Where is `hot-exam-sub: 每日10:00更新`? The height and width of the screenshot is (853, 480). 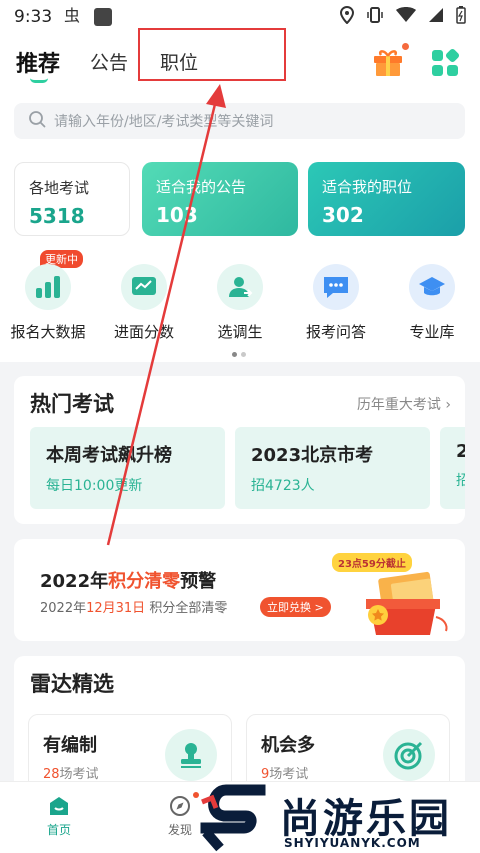 hot-exam-sub: 每日10:00更新 is located at coordinates (94, 486).